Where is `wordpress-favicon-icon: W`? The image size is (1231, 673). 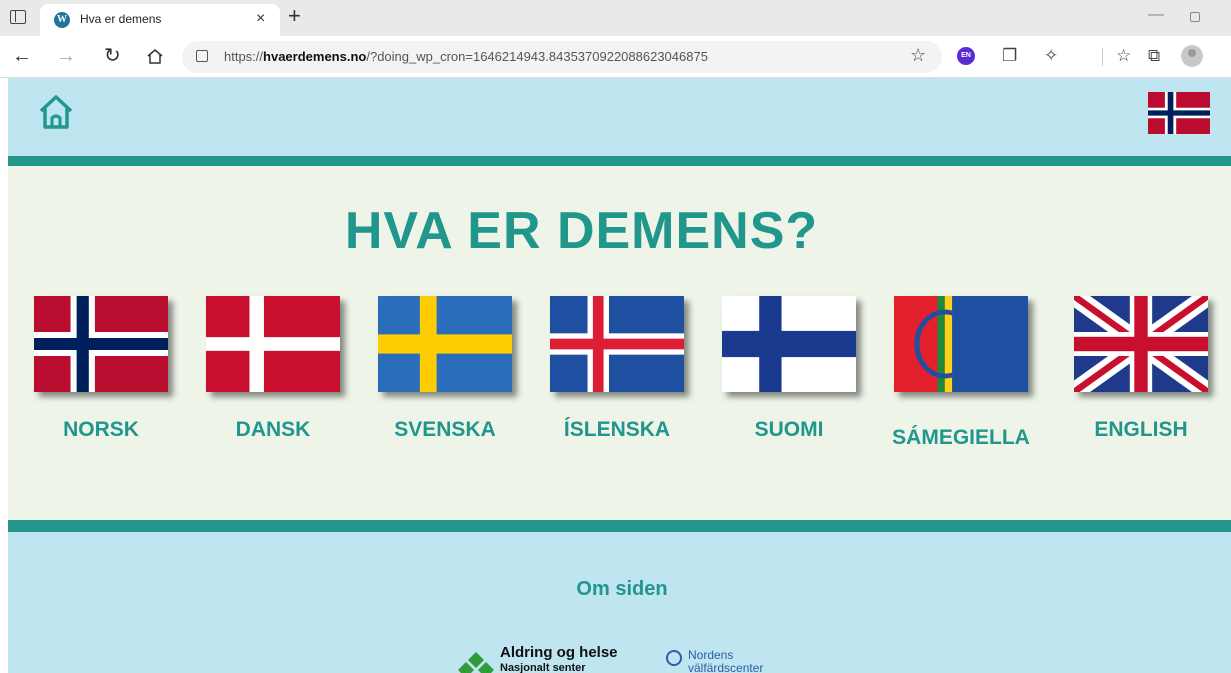
wordpress-favicon-icon: W is located at coordinates (62, 20).